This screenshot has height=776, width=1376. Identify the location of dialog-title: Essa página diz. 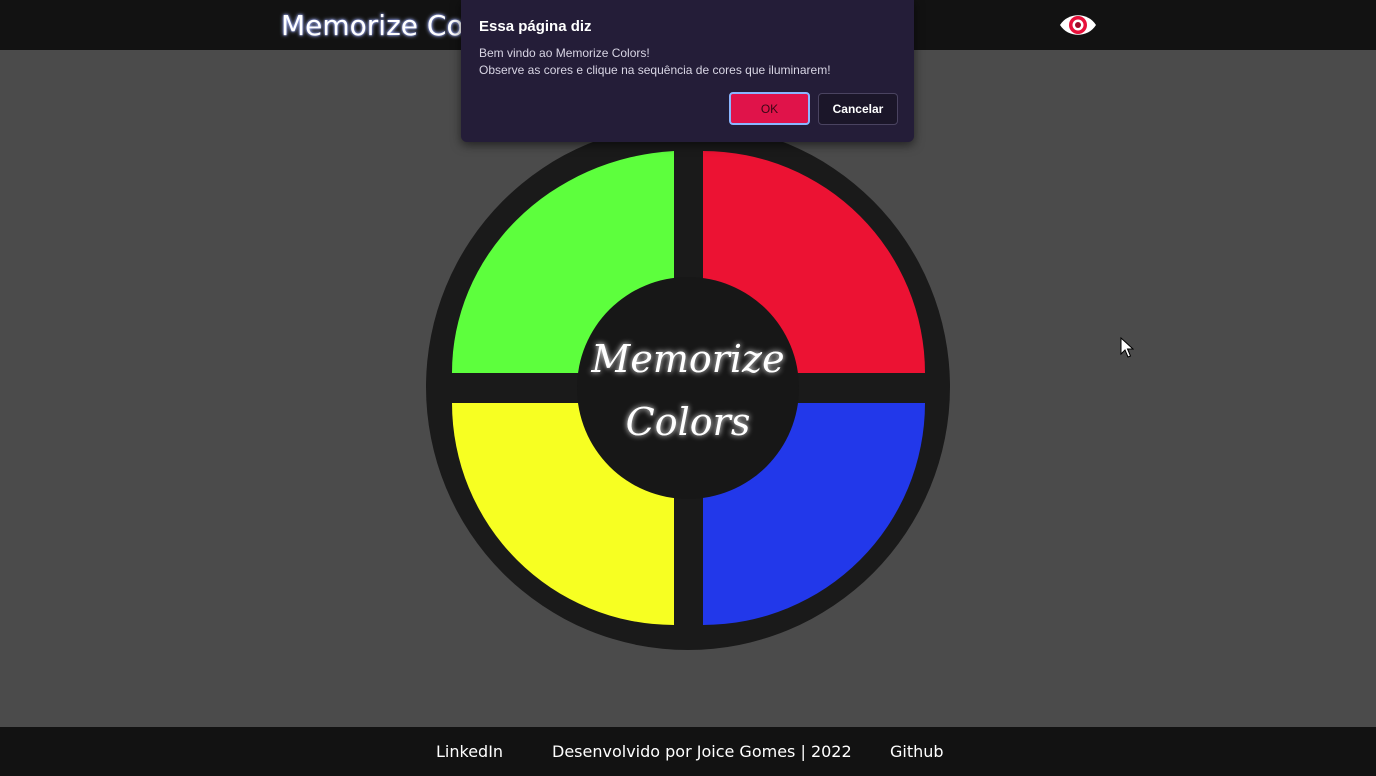
(535, 26).